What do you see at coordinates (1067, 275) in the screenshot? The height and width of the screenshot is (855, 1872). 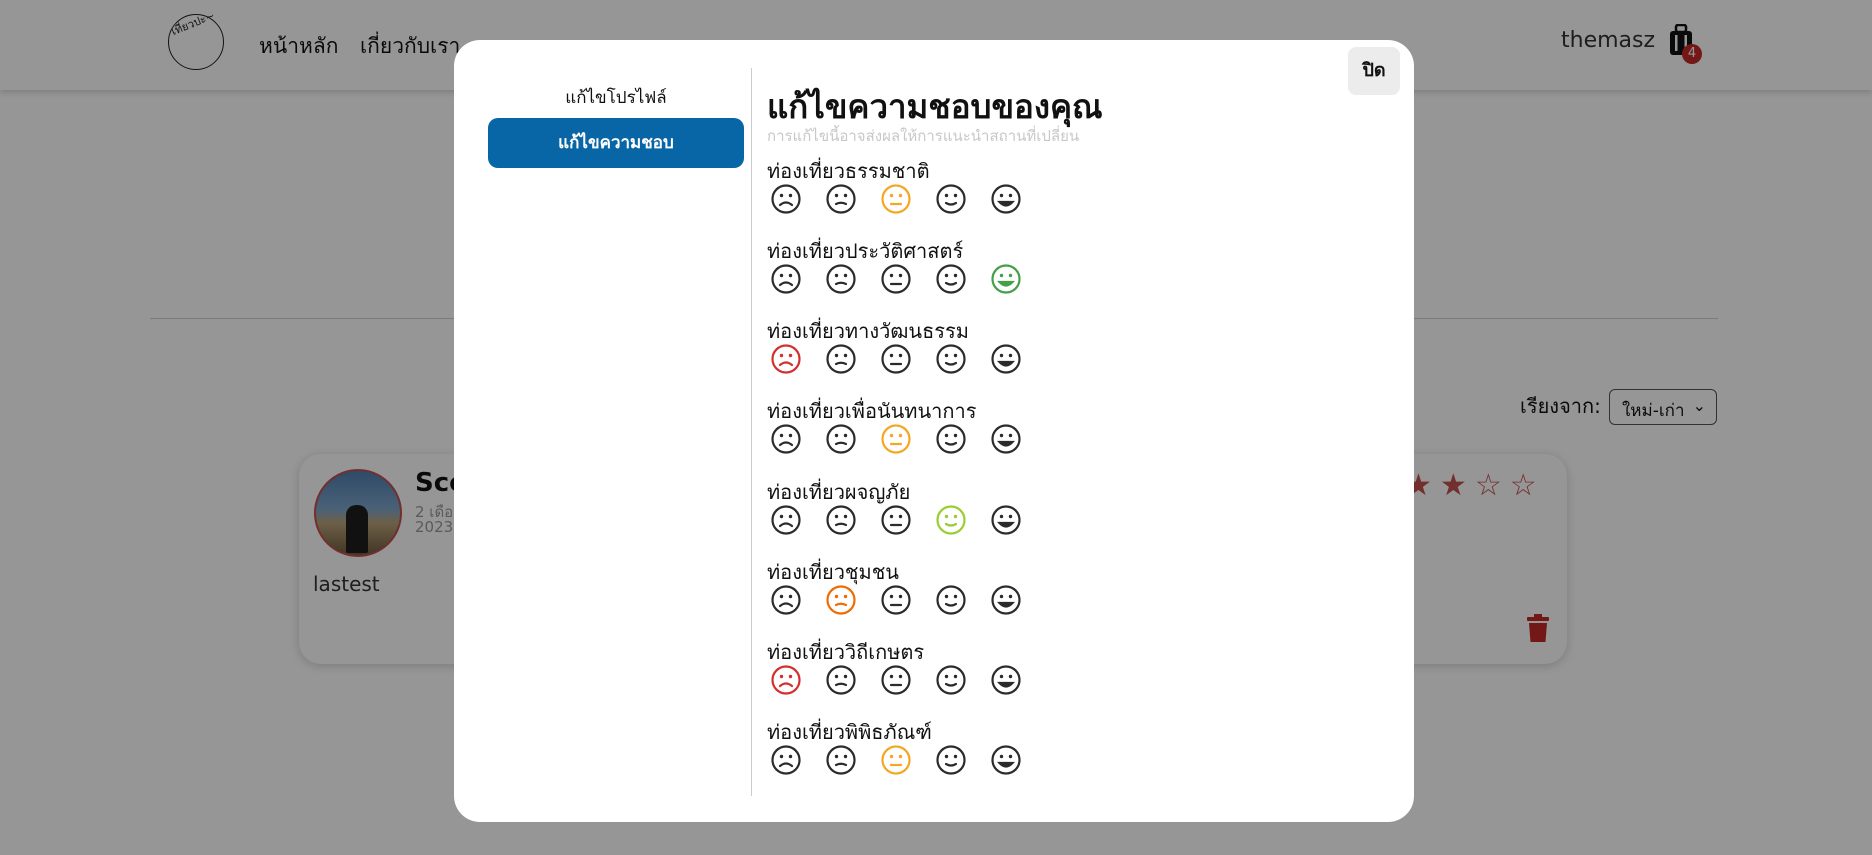 I see `preference-row: ท่องเที่ยวประวัติศาสตร์` at bounding box center [1067, 275].